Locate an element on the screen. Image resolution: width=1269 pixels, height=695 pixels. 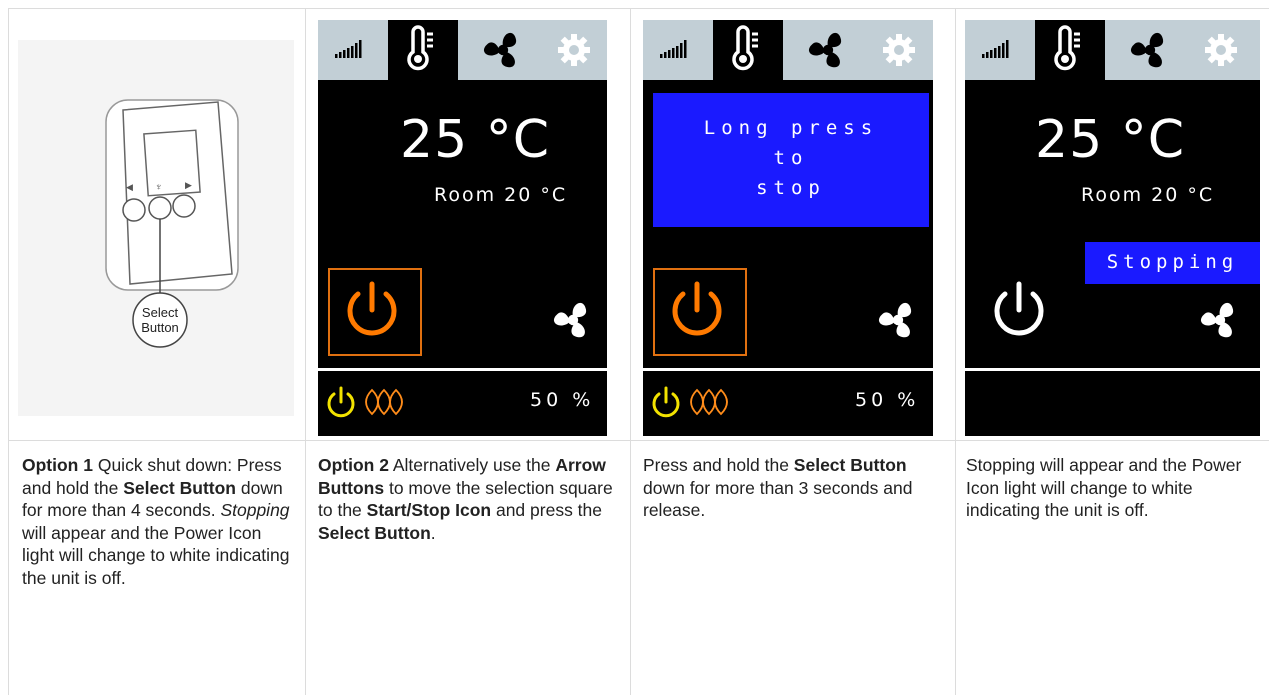
table-border-left is located at coordinates (8, 351).